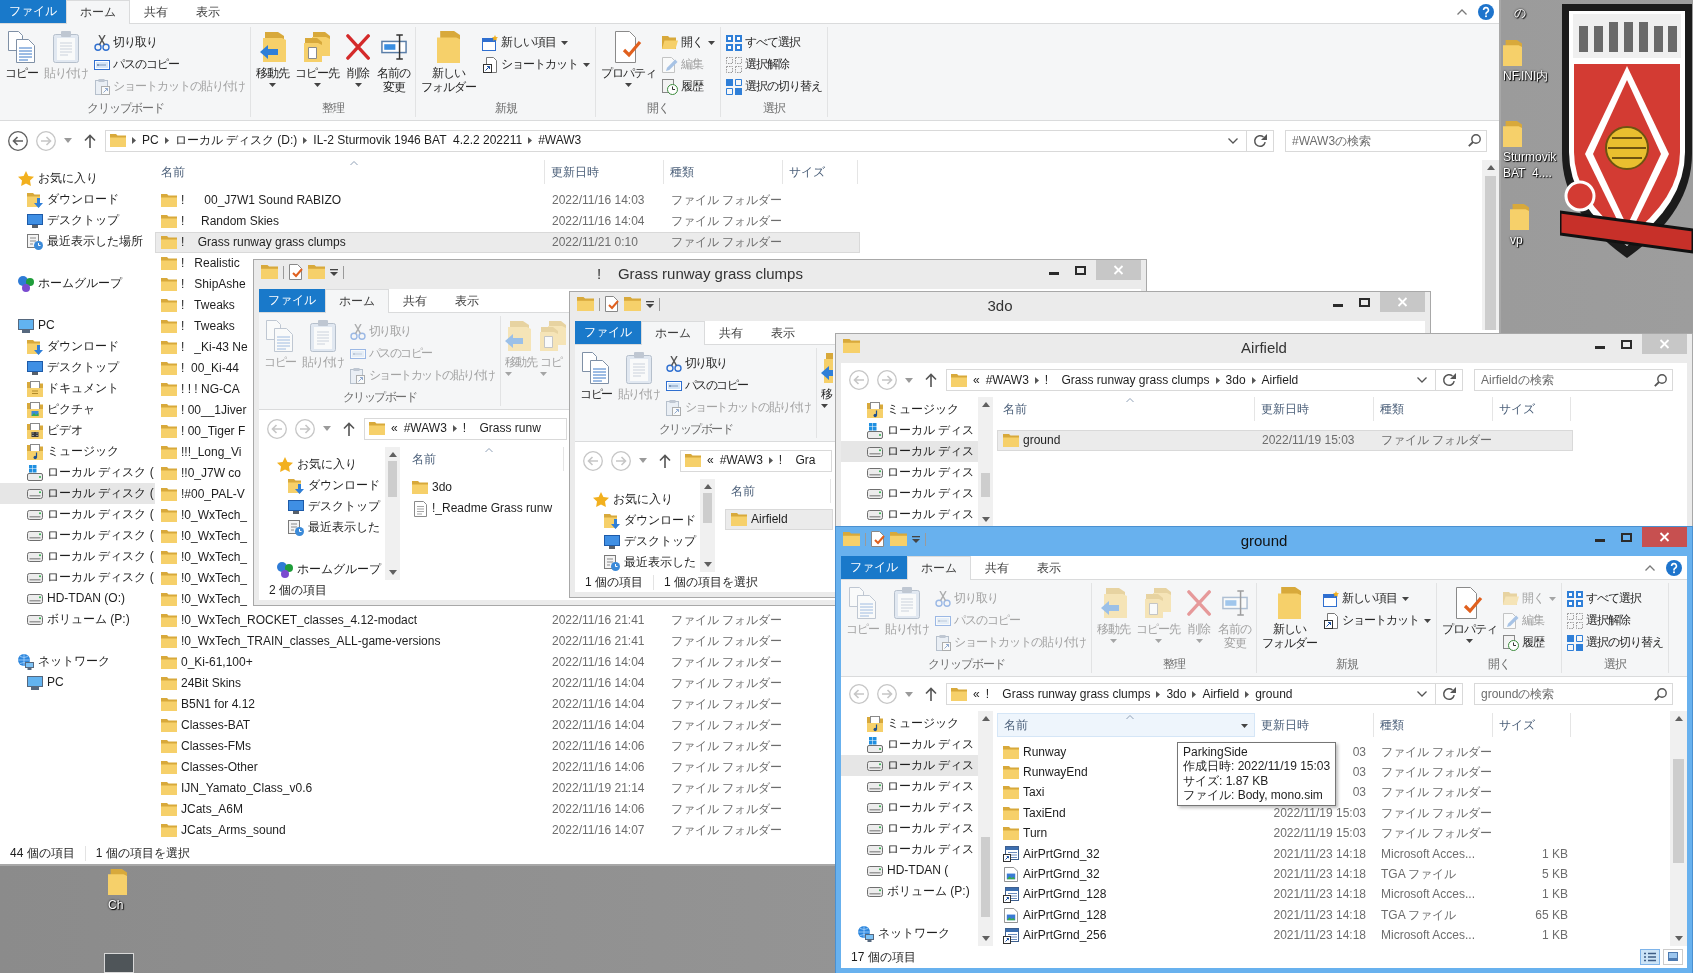 The width and height of the screenshot is (1693, 973). What do you see at coordinates (169, 42) in the screenshot?
I see `ribbon-button: 切り取り` at bounding box center [169, 42].